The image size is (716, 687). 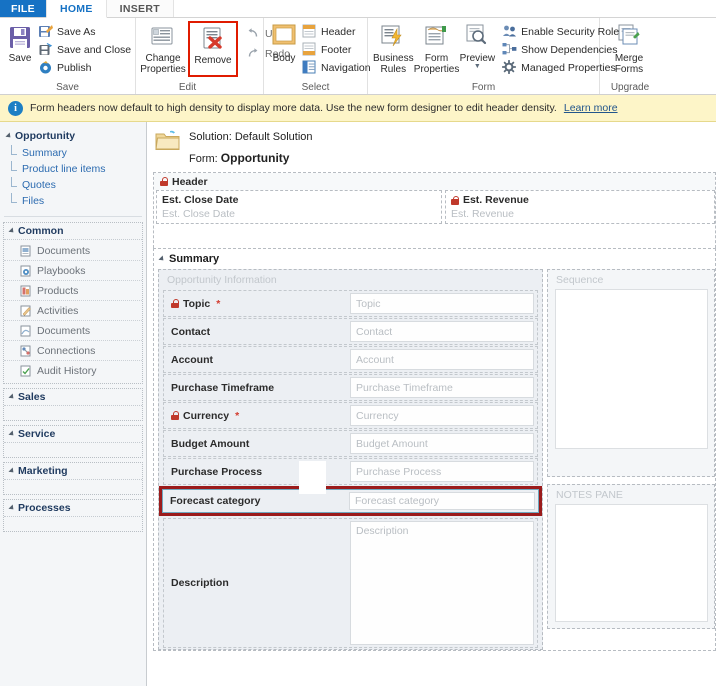 What do you see at coordinates (442, 415) in the screenshot?
I see `currency-input: Currency` at bounding box center [442, 415].